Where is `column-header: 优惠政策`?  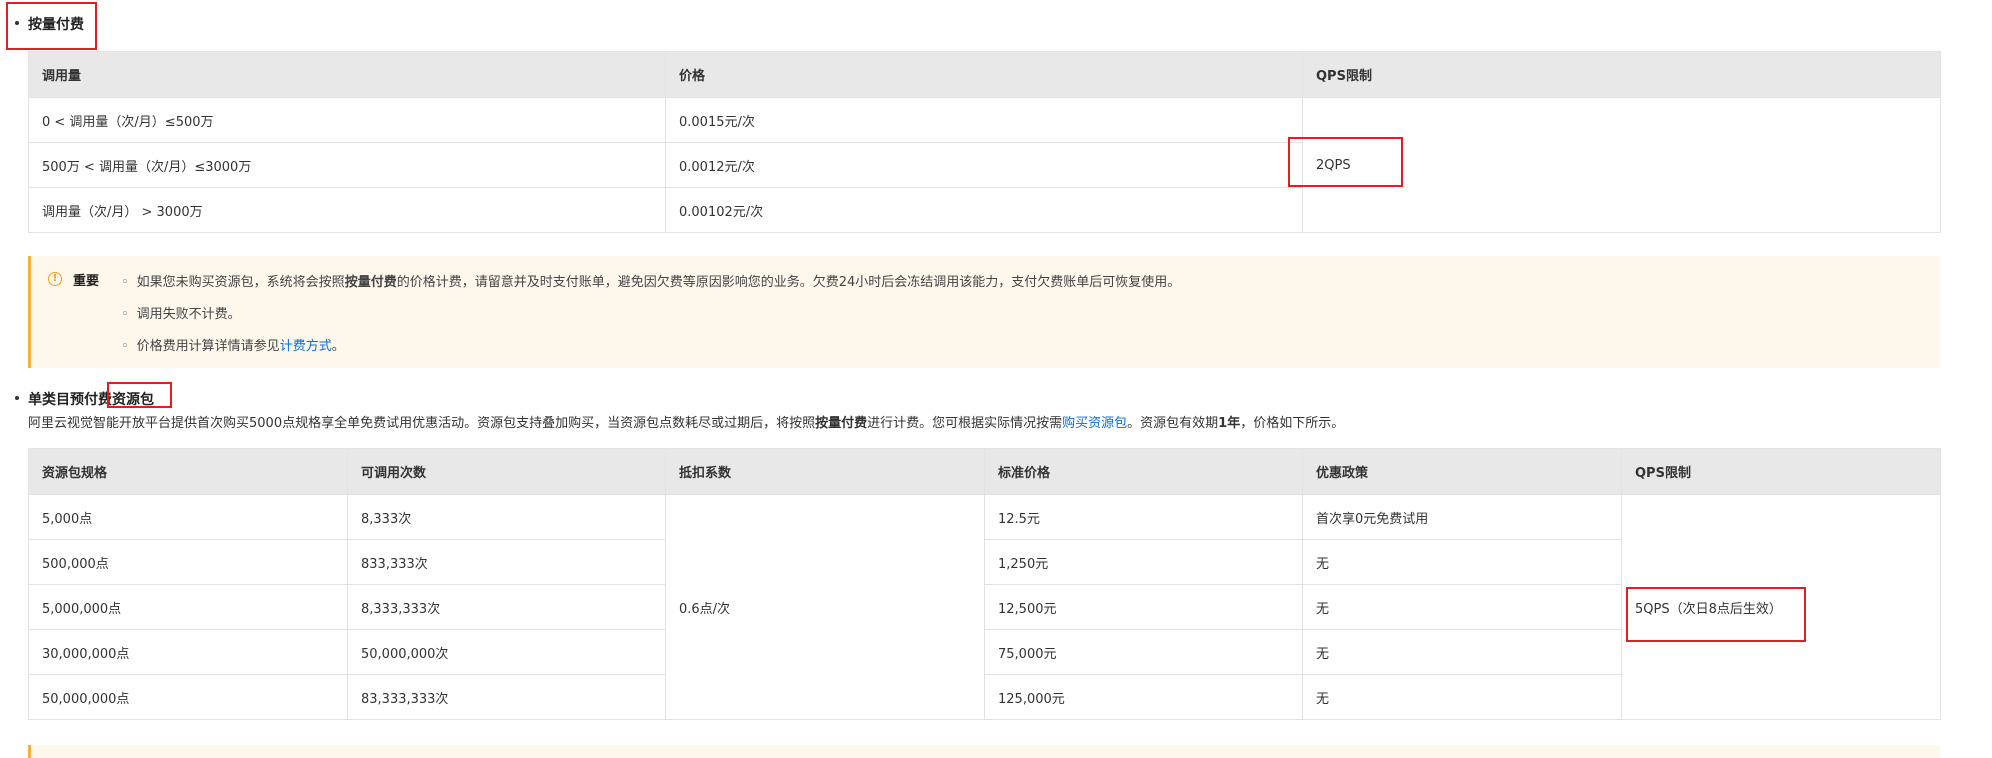 column-header: 优惠政策 is located at coordinates (1462, 471).